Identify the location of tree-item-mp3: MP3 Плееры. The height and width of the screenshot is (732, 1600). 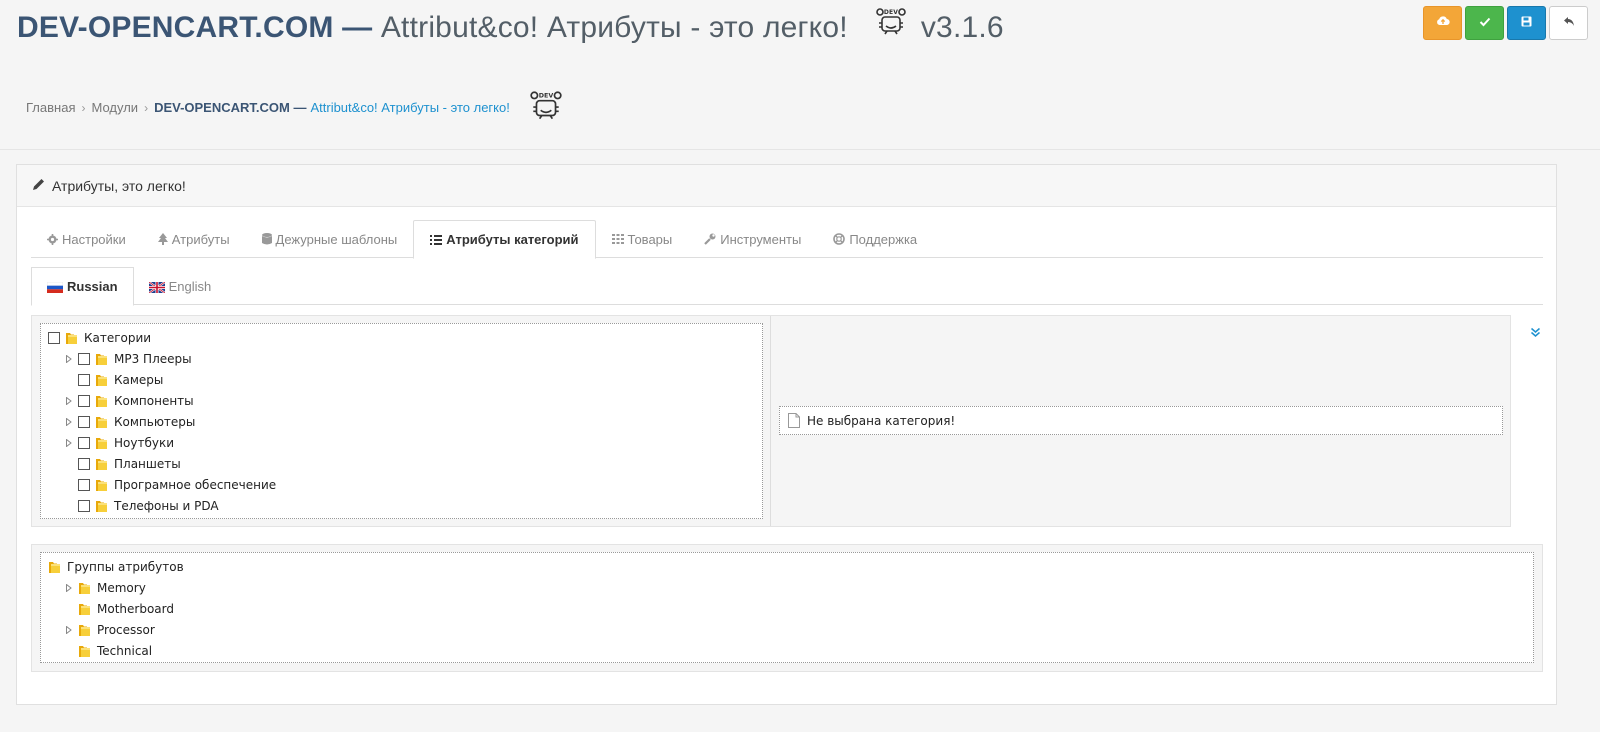
(128, 359).